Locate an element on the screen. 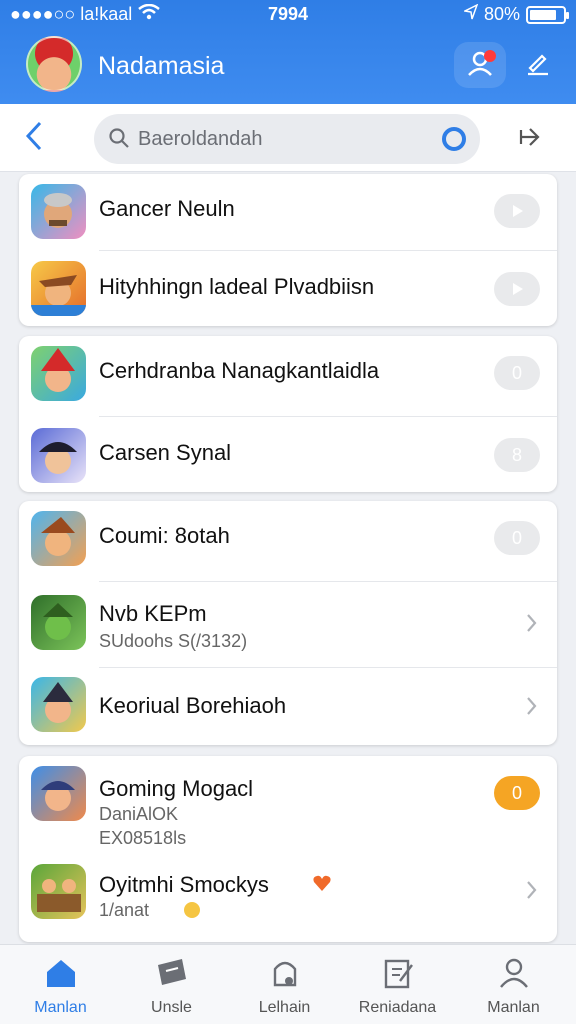  list-item-title: Cerhdranba Nanagkantlaidla is located at coordinates (239, 370).